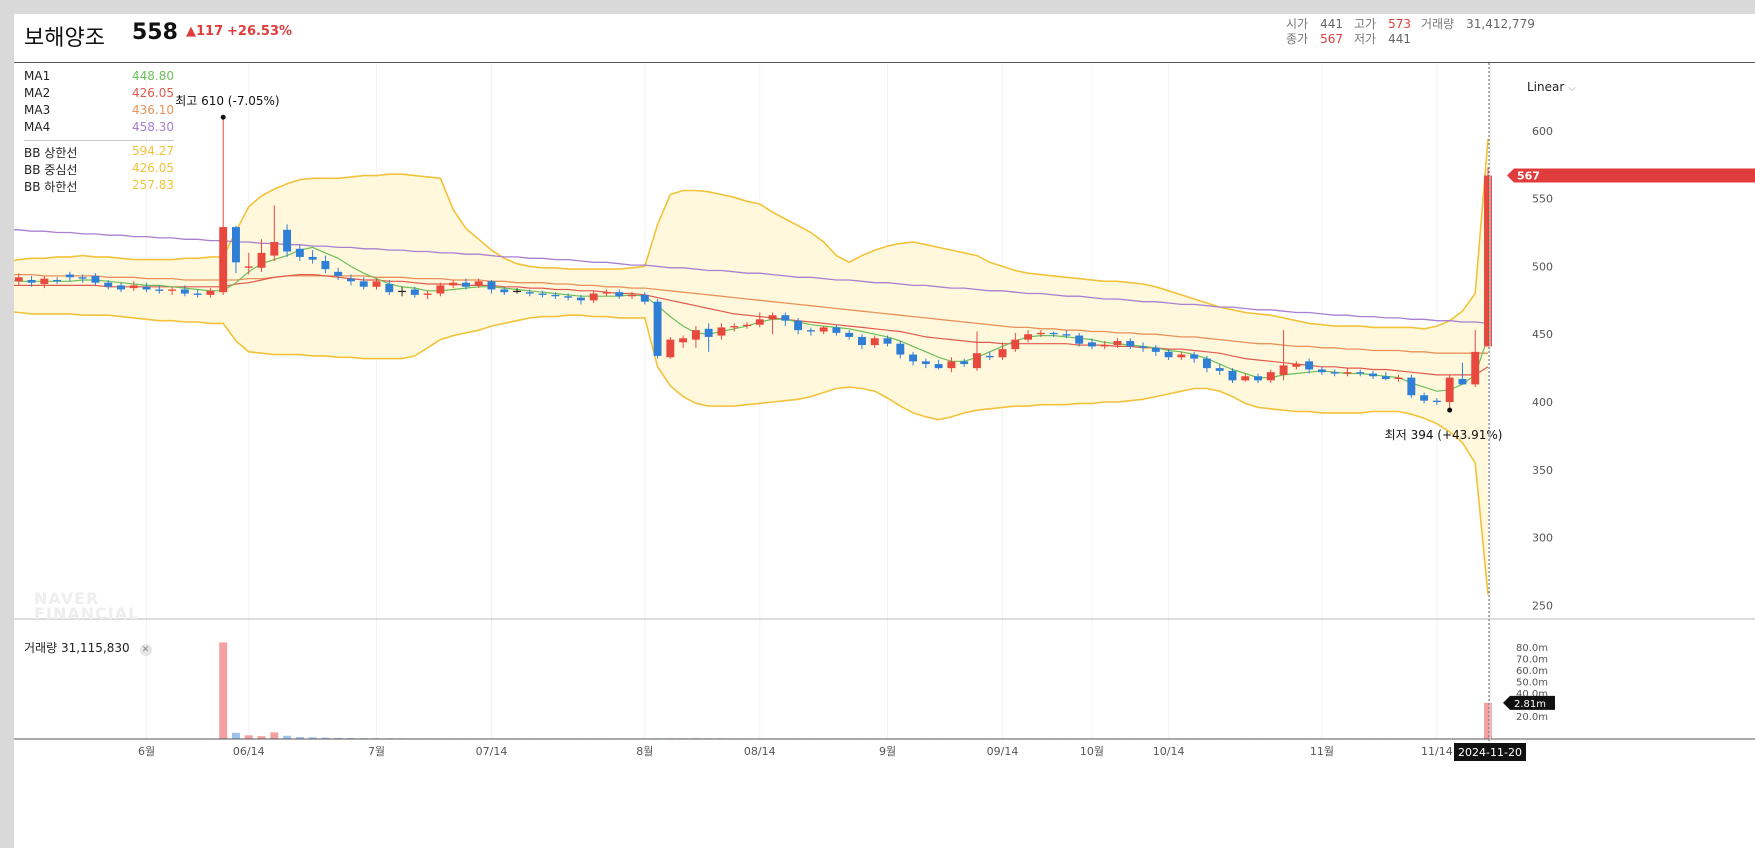 The width and height of the screenshot is (1755, 848). Describe the element at coordinates (37, 93) in the screenshot. I see `legend-label: MA2` at that location.